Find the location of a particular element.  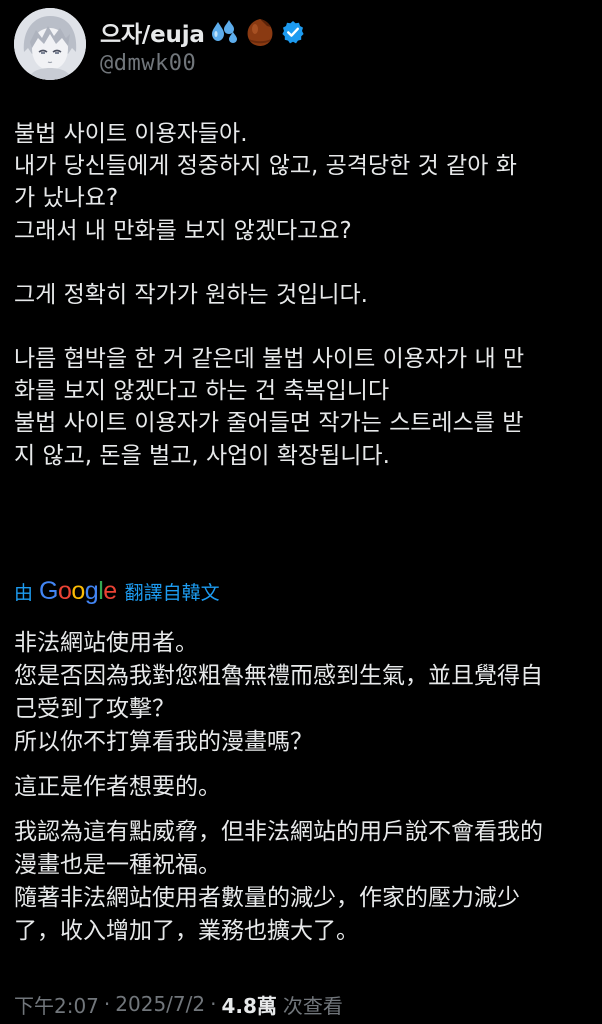

avatar is located at coordinates (50, 44).